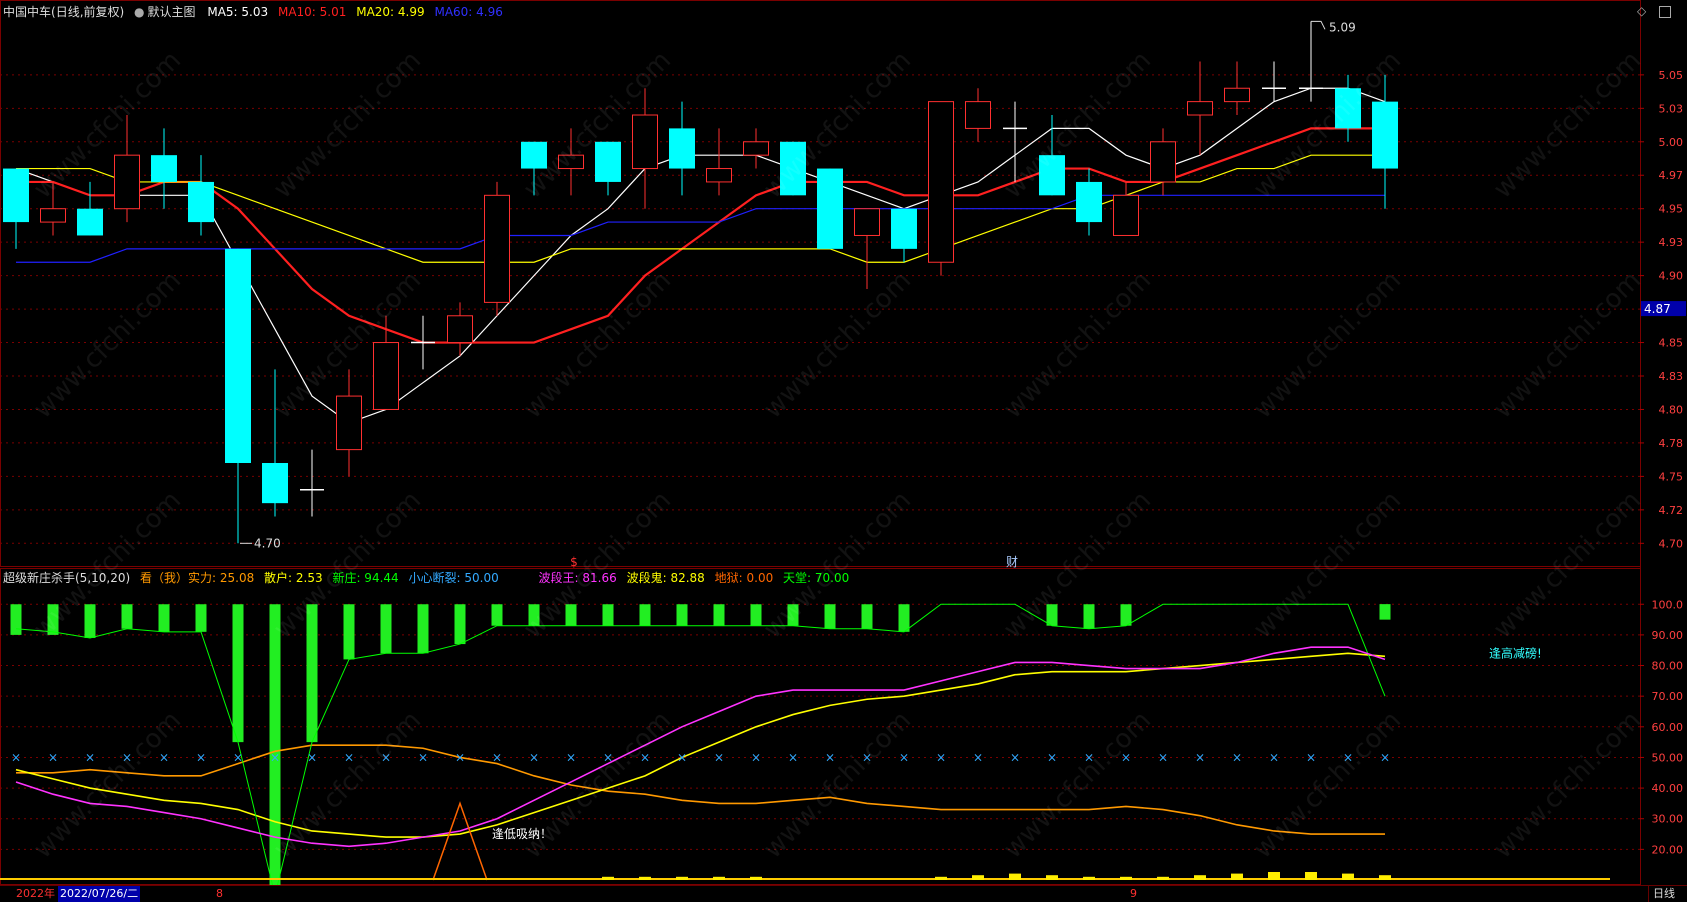 This screenshot has height=902, width=1687. What do you see at coordinates (1641, 11) in the screenshot?
I see `diamond-icon: ◇` at bounding box center [1641, 11].